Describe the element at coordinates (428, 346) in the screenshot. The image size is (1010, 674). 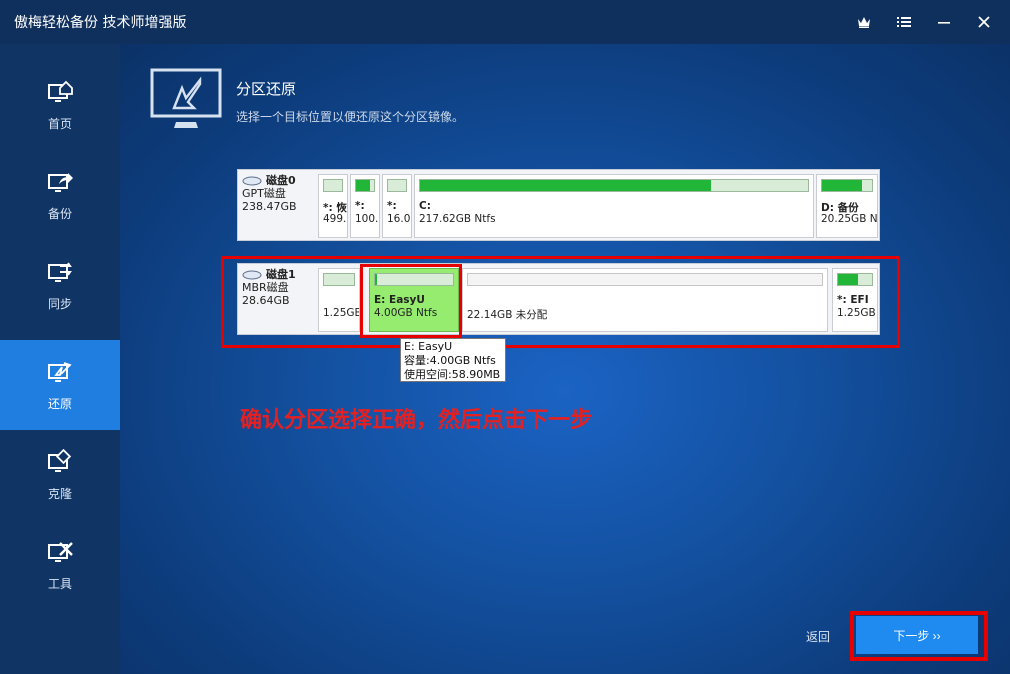
I see `tooltip-title: E: EasyU` at that location.